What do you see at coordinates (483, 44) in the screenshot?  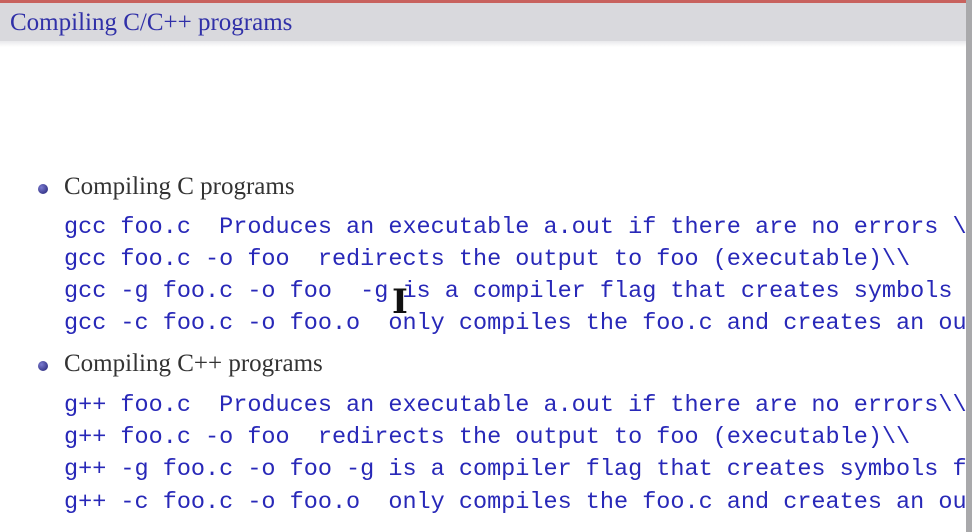 I see `header-shadow` at bounding box center [483, 44].